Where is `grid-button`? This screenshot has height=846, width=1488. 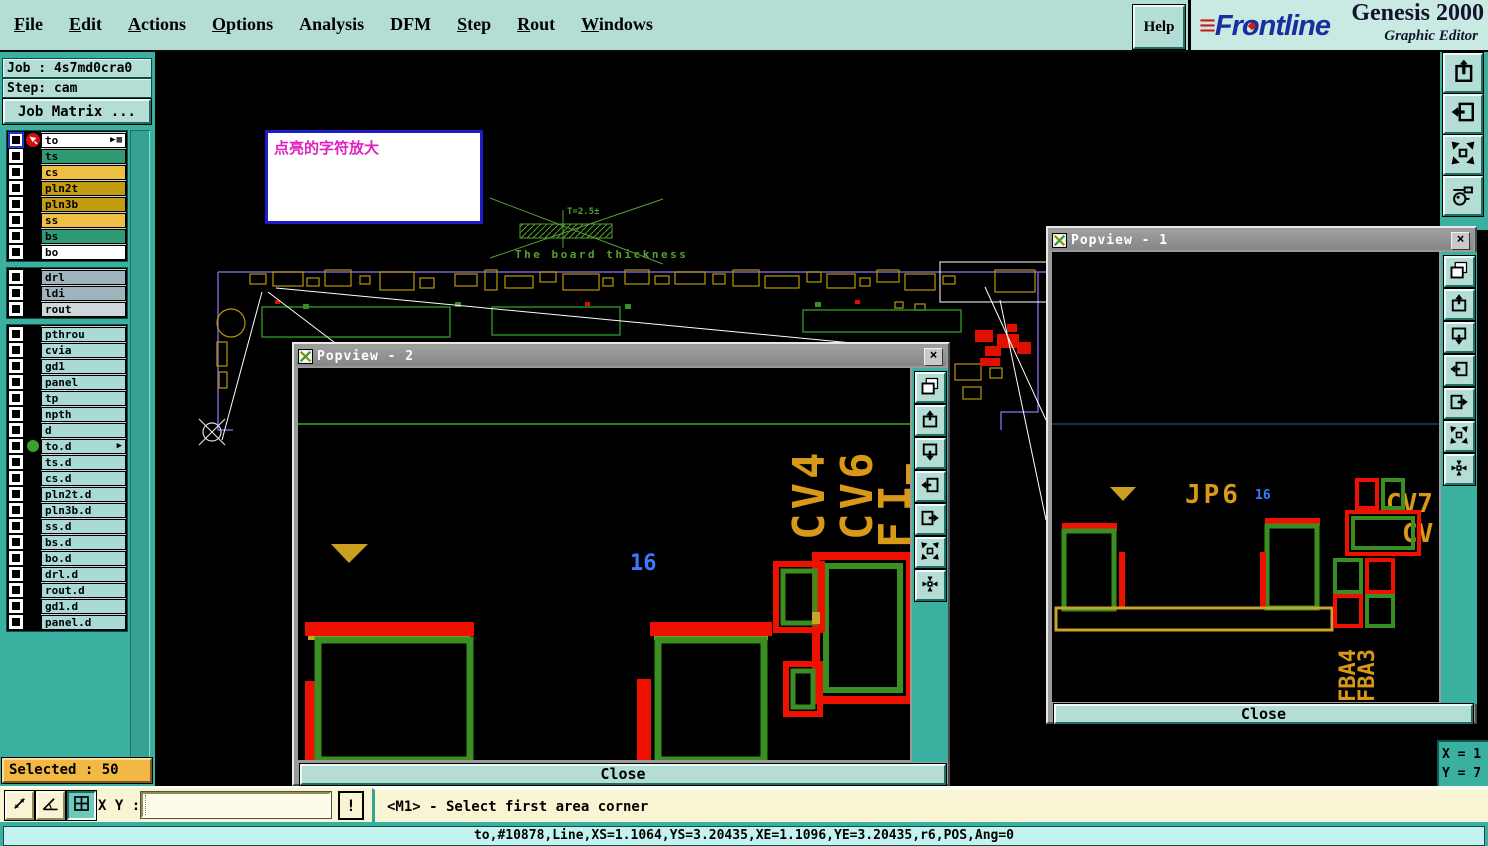
grid-button is located at coordinates (81, 805).